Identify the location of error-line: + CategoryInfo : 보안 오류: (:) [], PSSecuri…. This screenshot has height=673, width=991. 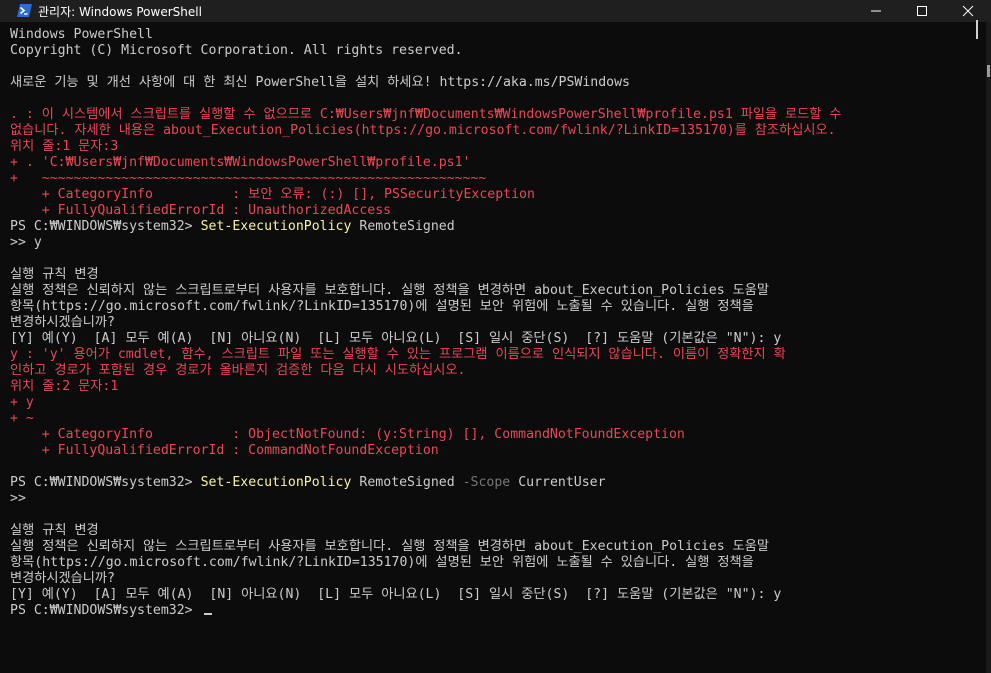
(272, 194).